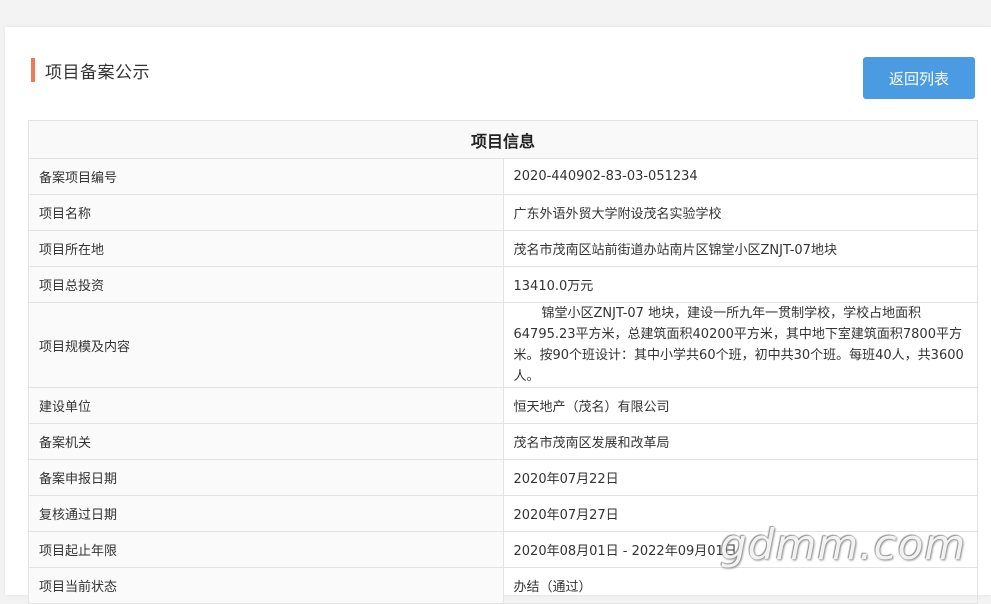  What do you see at coordinates (843, 544) in the screenshot?
I see `watermark: gdmm.com` at bounding box center [843, 544].